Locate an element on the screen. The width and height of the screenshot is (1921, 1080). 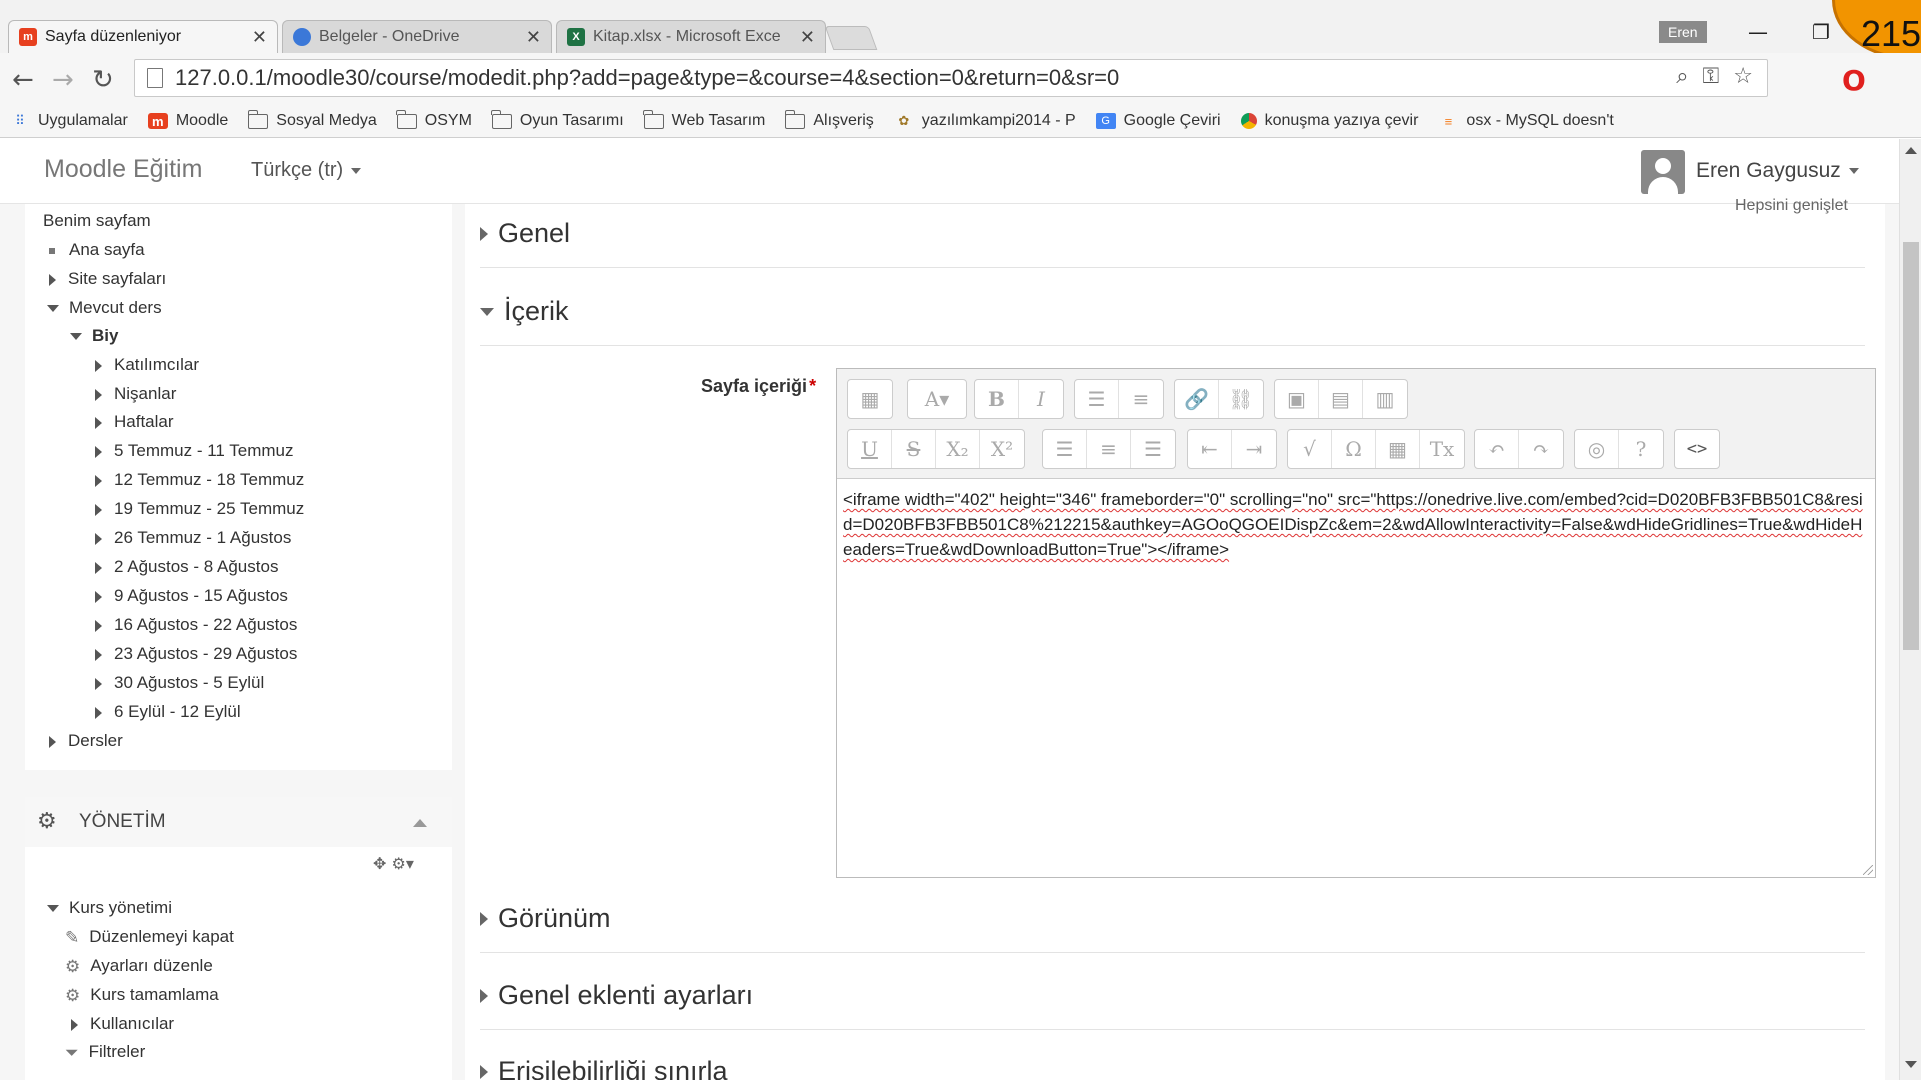
tab-excel: X Kitap.xlsx - Microsoft Exce ✕ is located at coordinates (691, 36).